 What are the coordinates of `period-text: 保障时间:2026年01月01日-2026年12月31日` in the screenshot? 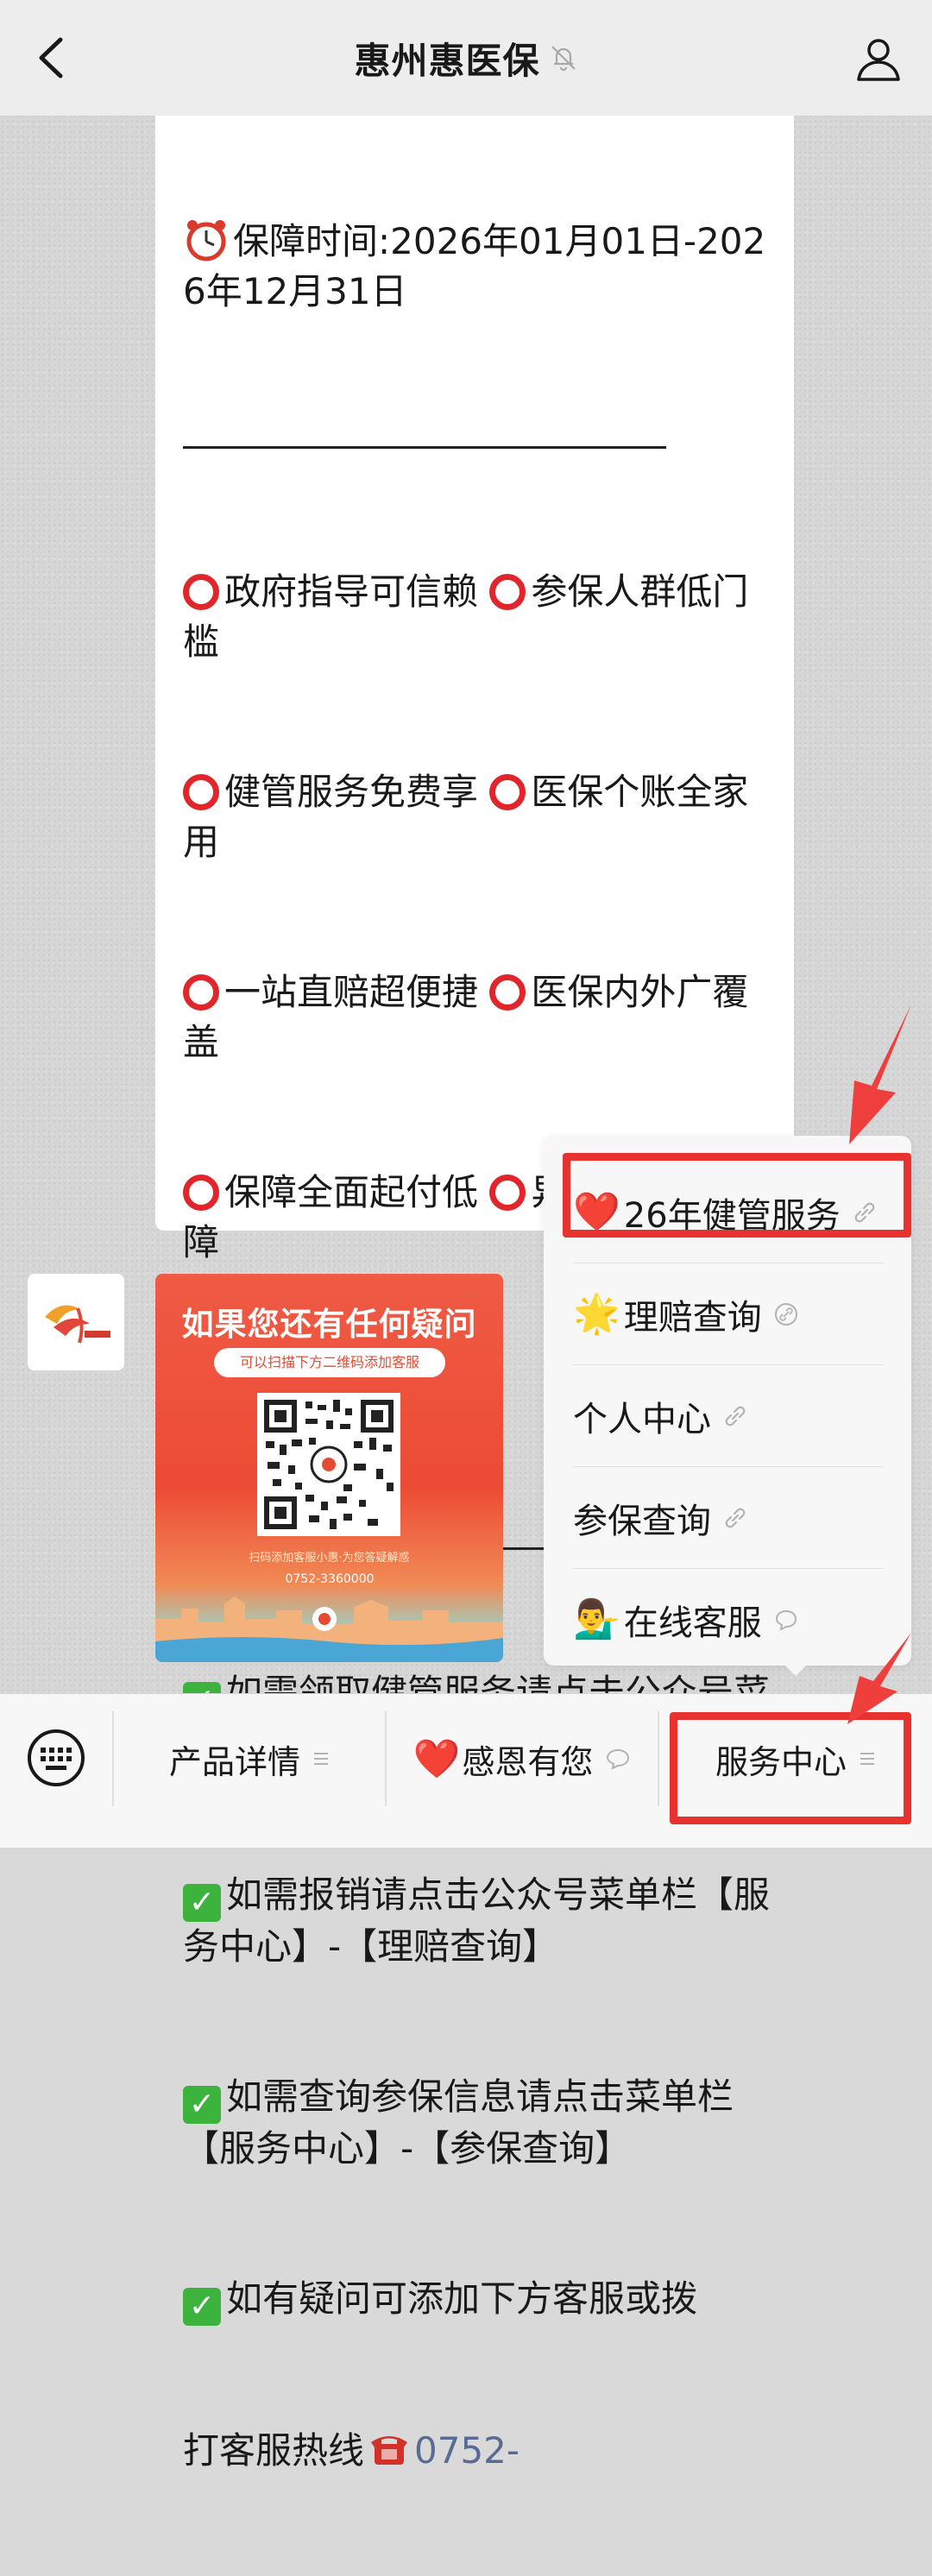 It's located at (474, 266).